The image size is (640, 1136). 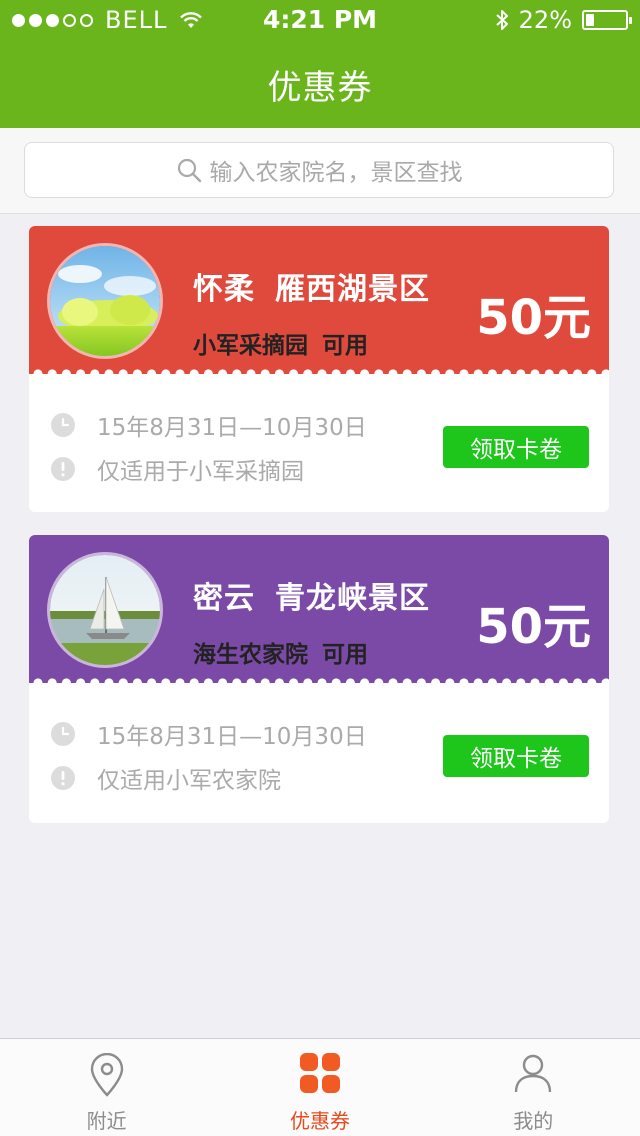 I want to click on search-input: 输入农家院名，景区查找, so click(x=319, y=170).